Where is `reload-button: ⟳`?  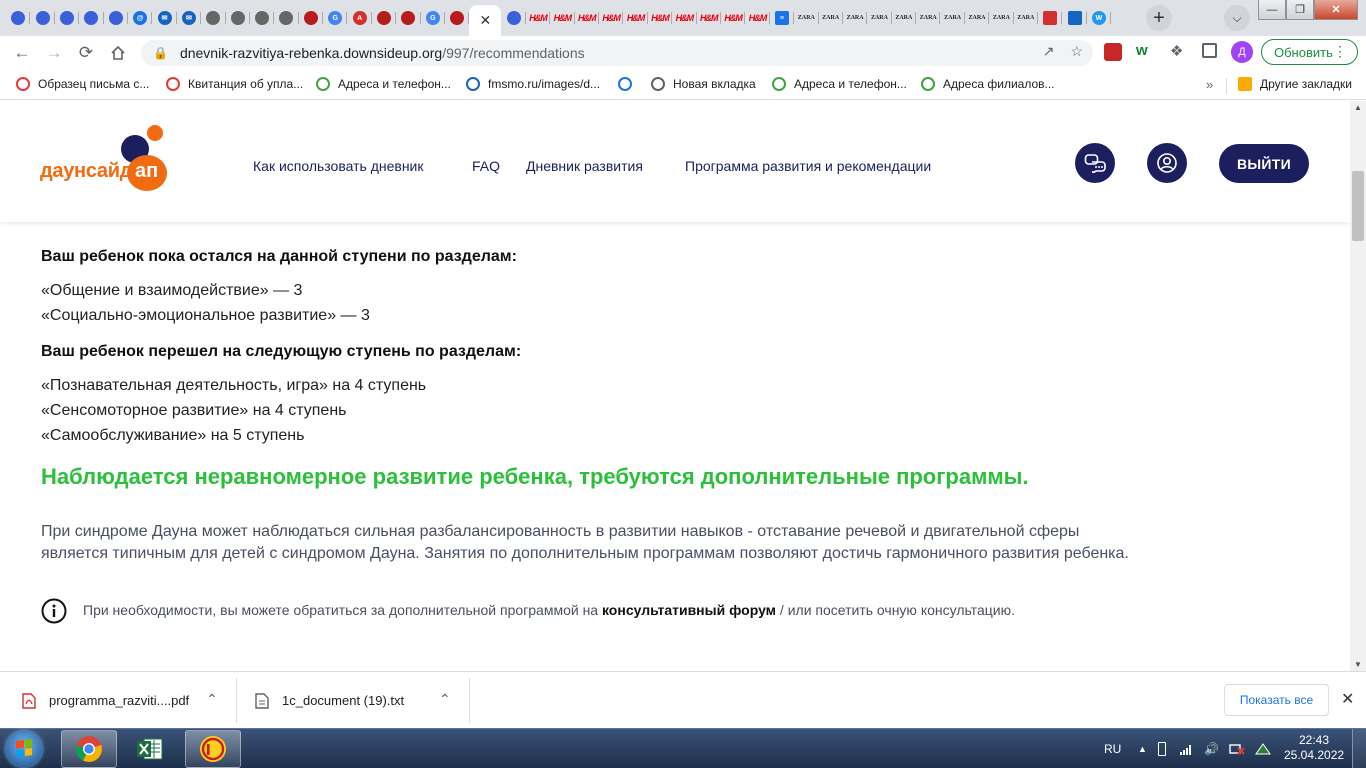
reload-button: ⟳ is located at coordinates (86, 53).